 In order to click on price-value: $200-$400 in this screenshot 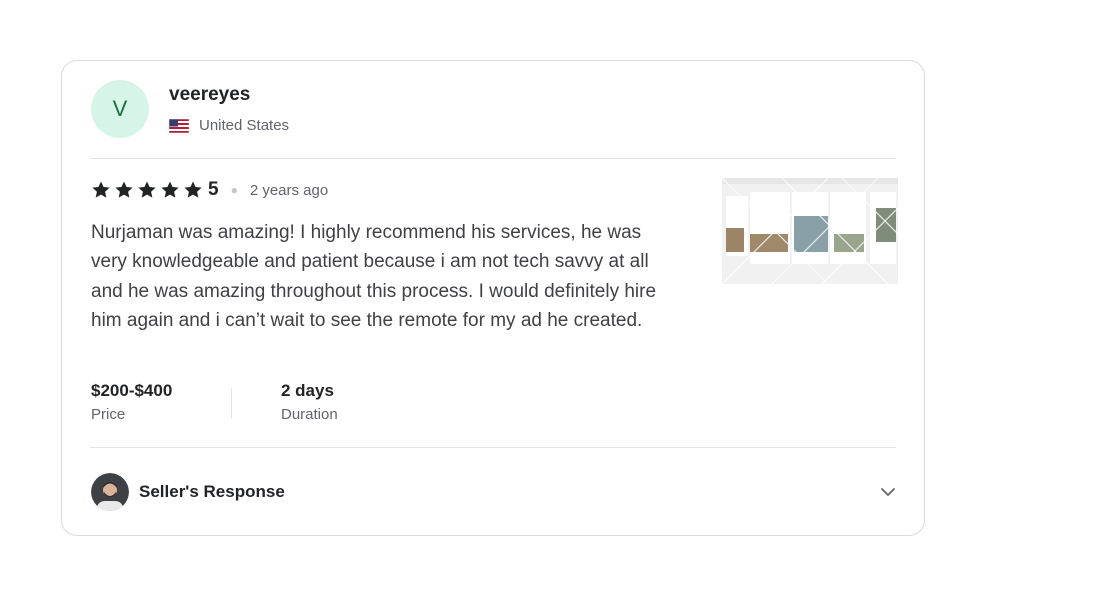, I will do `click(132, 390)`.